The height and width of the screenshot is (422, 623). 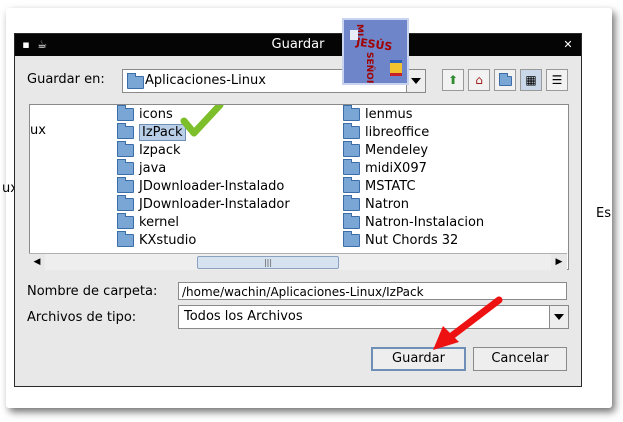 What do you see at coordinates (268, 262) in the screenshot?
I see `scrollbar-thumb: |||` at bounding box center [268, 262].